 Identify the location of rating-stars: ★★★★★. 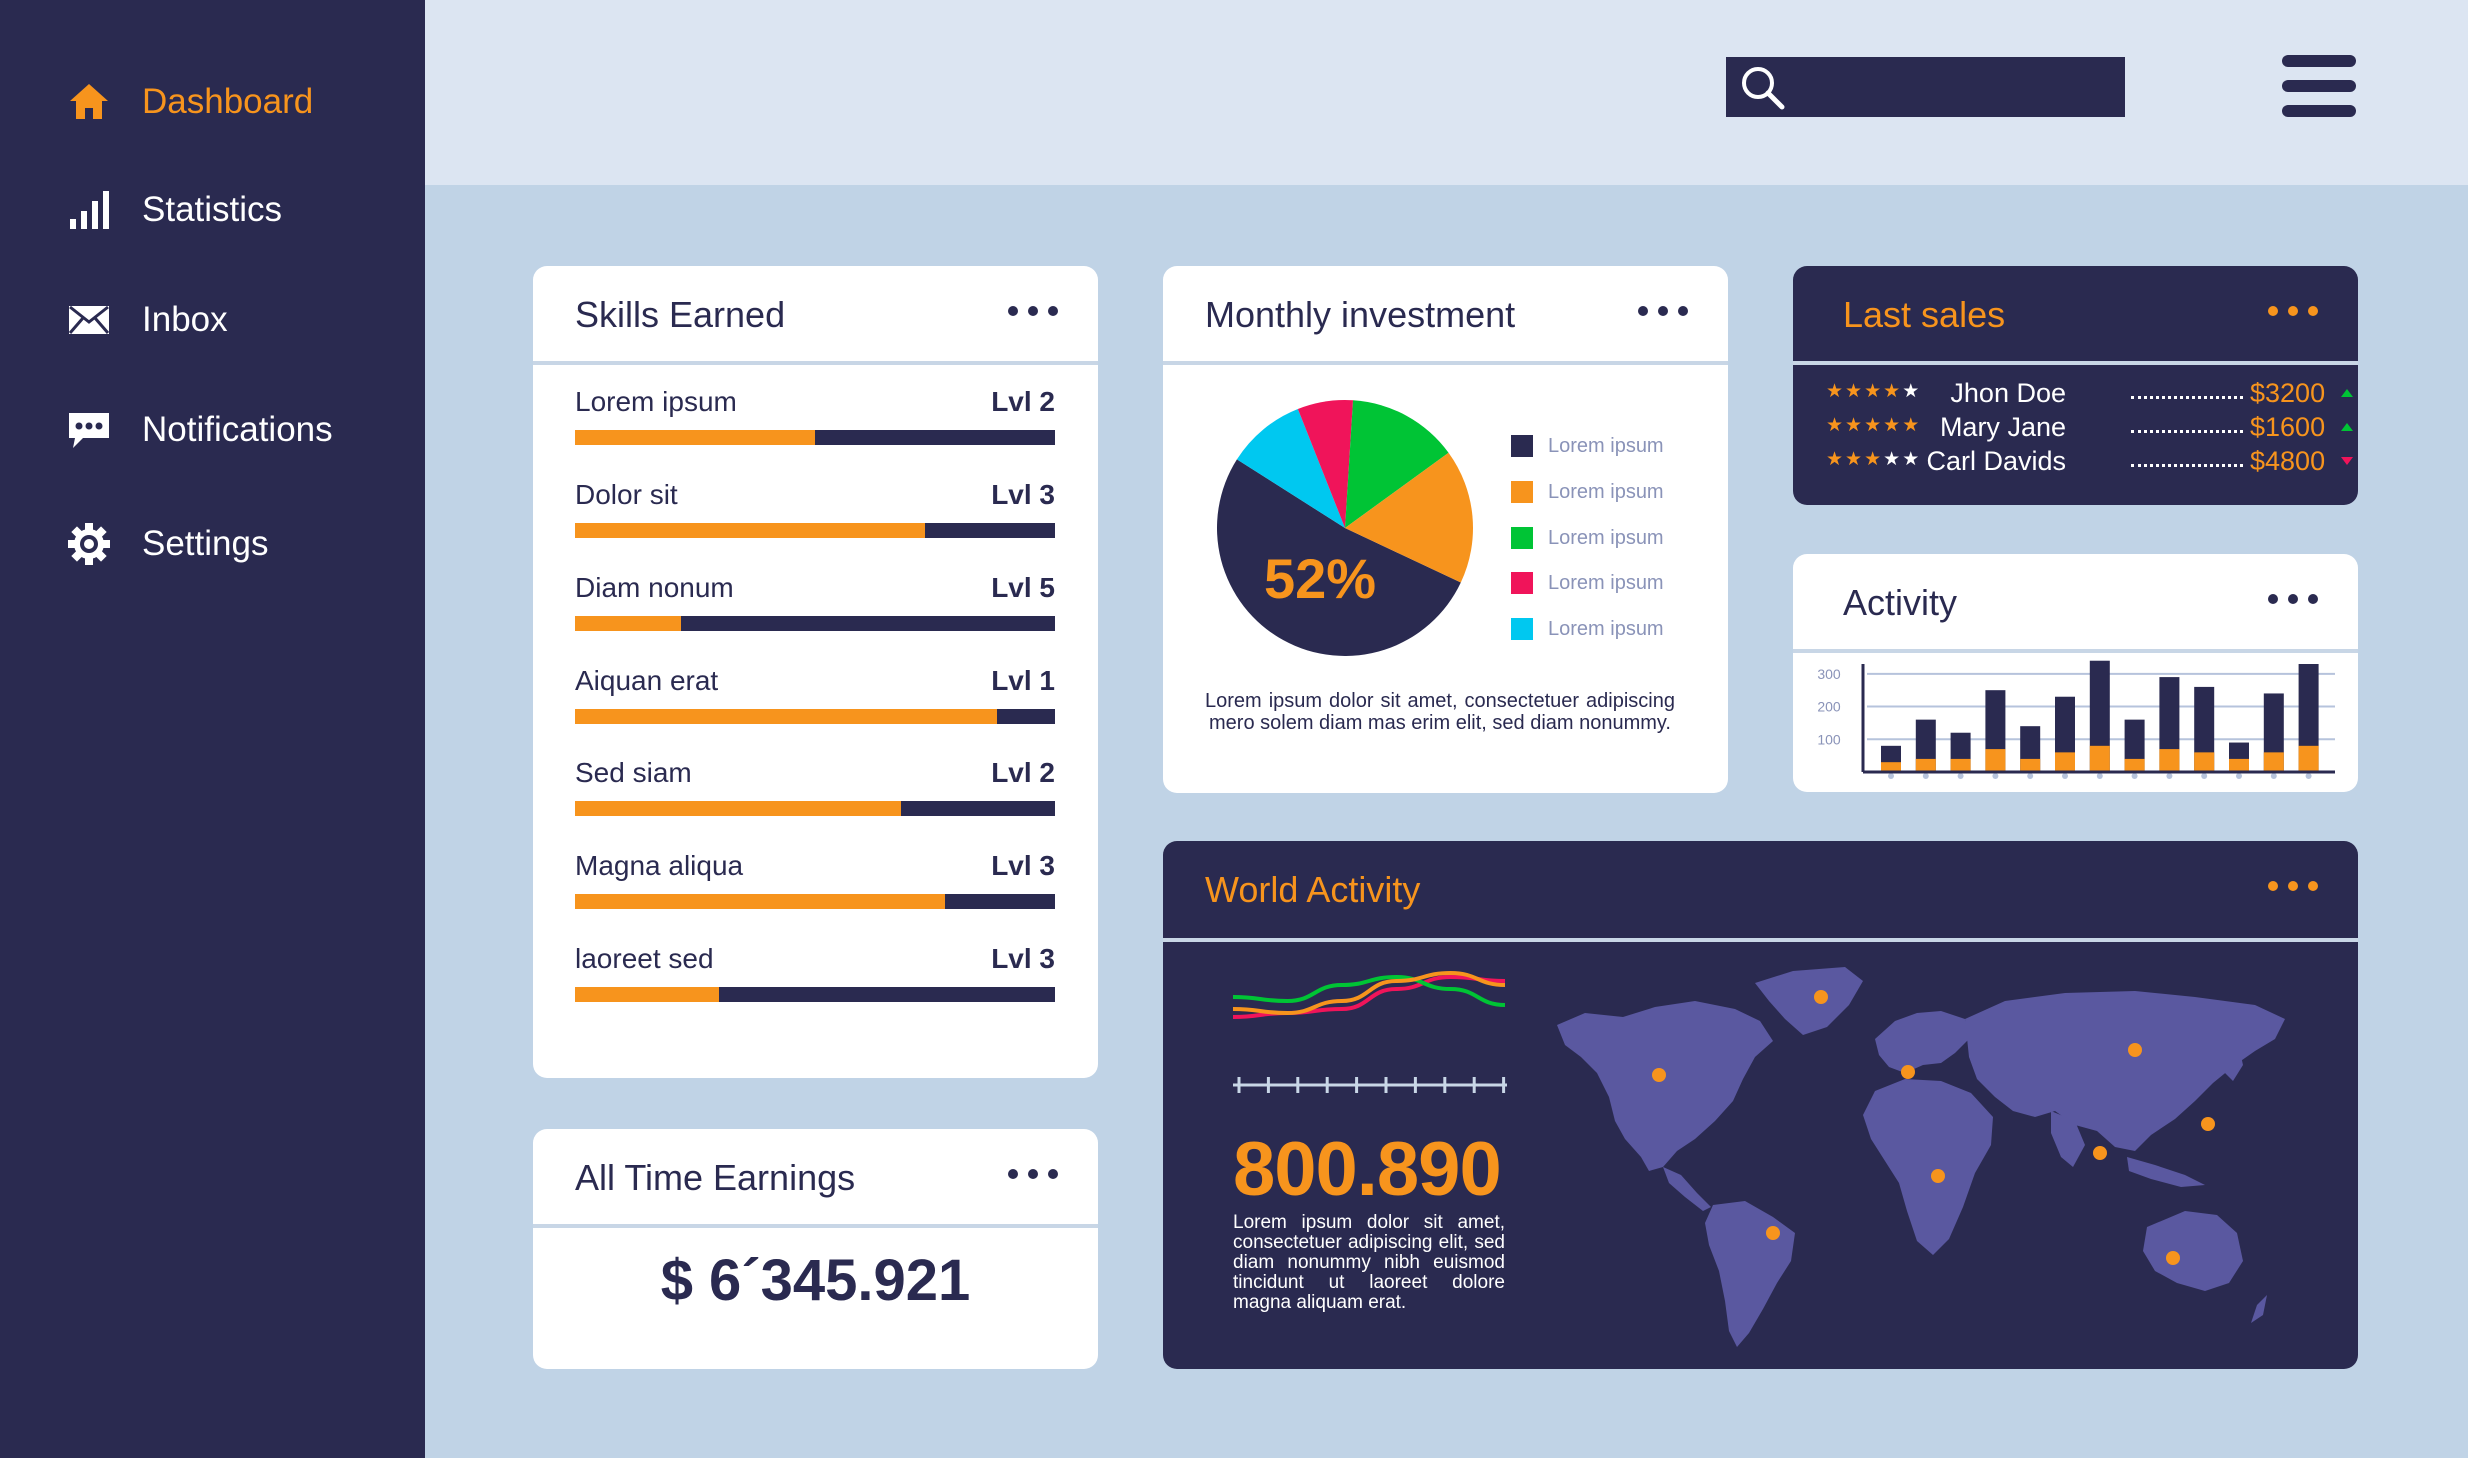
(1874, 459).